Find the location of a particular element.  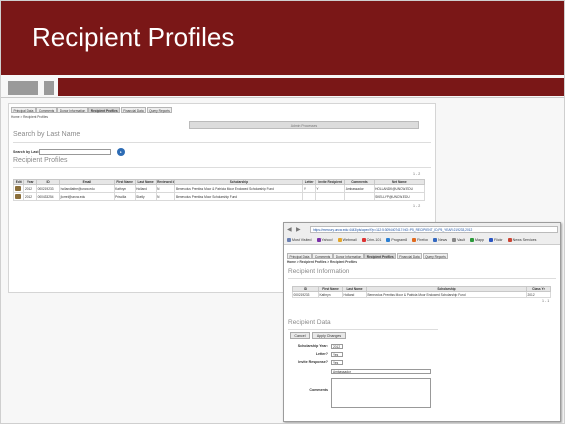

cancel-button: Cancel is located at coordinates (300, 335).